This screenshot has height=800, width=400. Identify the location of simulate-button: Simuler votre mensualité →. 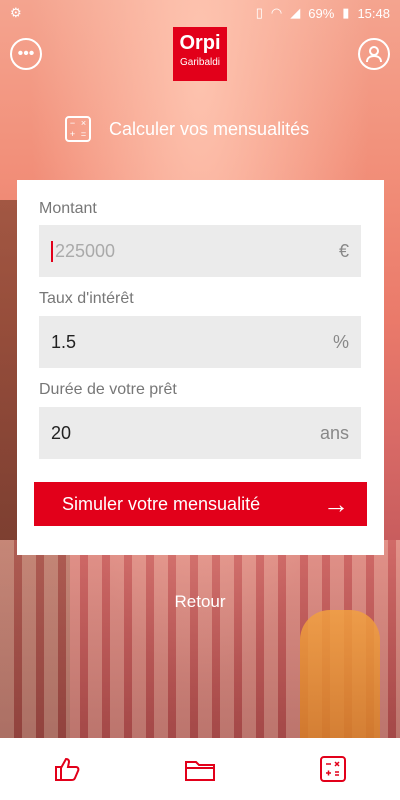
(200, 504).